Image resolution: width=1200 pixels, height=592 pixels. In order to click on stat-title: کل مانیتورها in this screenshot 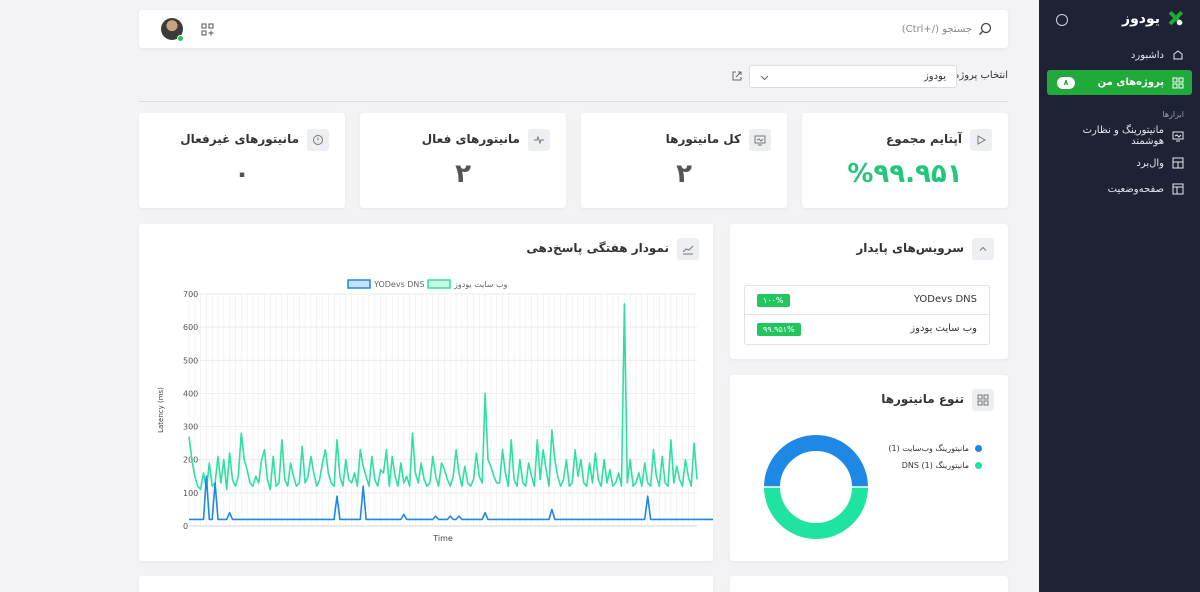, I will do `click(703, 139)`.